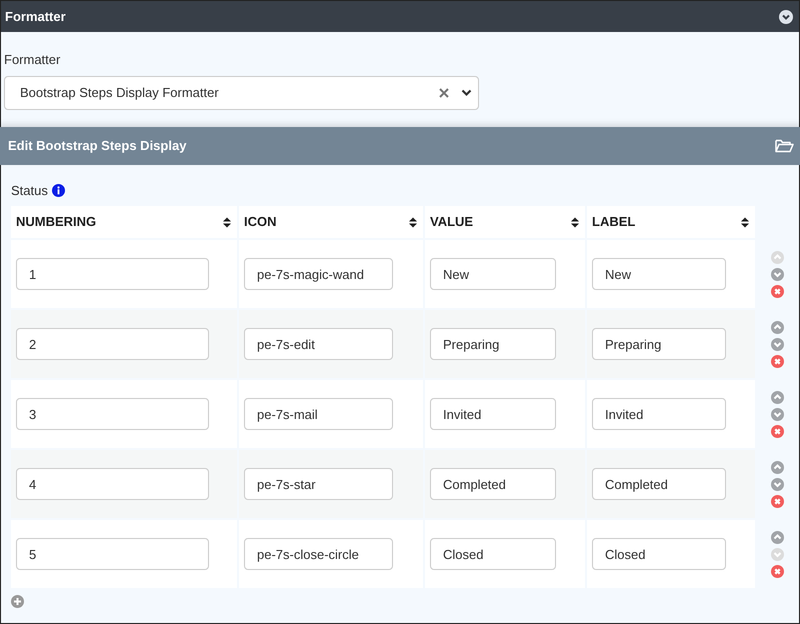 The width and height of the screenshot is (800, 624). I want to click on column-header: ICON, so click(331, 222).